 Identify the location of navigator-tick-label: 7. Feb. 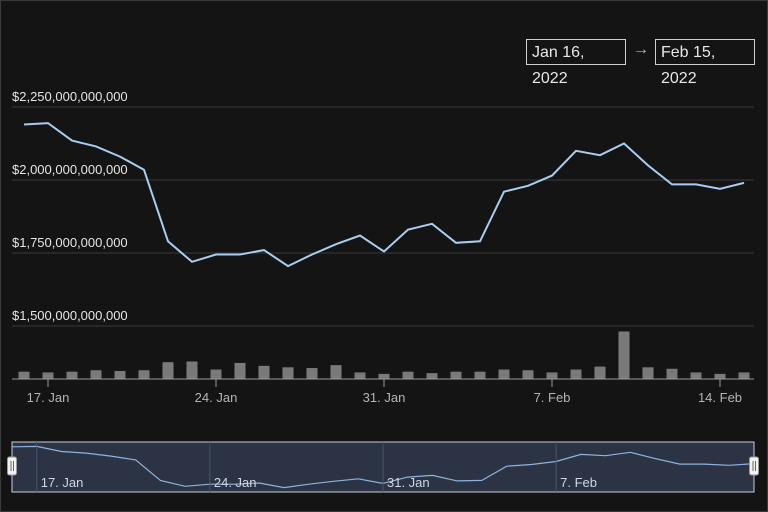
(578, 482).